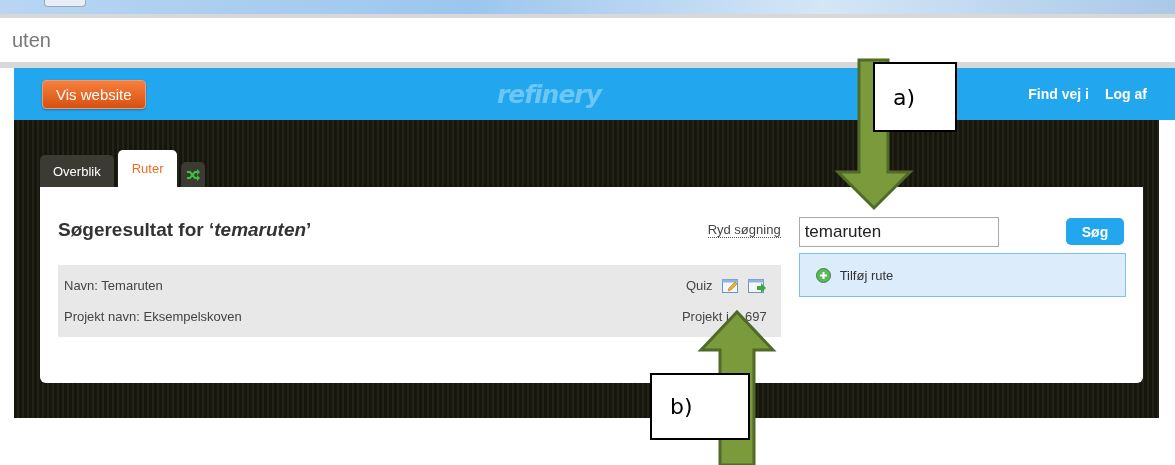 This screenshot has height=465, width=1175. I want to click on header-link: Find vej i, so click(1058, 94).